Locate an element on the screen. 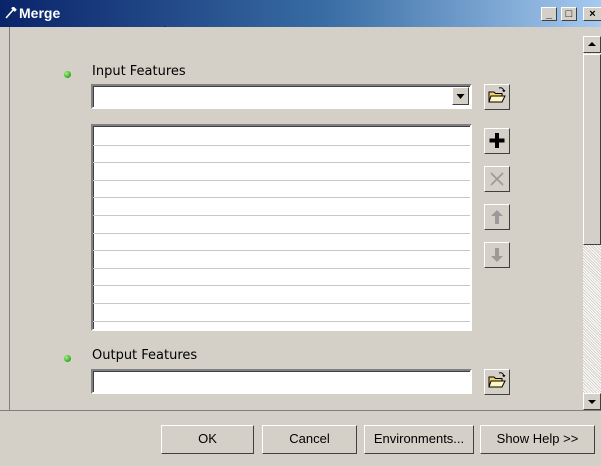 The image size is (601, 466). scroll-up-button is located at coordinates (592, 44).